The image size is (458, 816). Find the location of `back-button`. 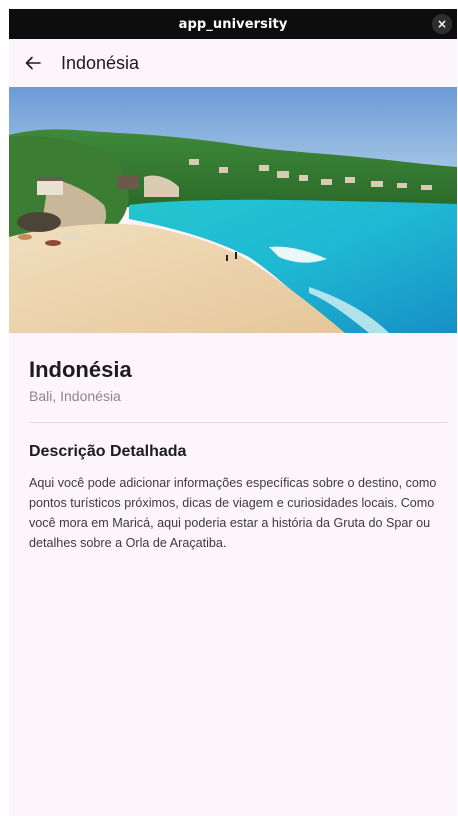

back-button is located at coordinates (33, 63).